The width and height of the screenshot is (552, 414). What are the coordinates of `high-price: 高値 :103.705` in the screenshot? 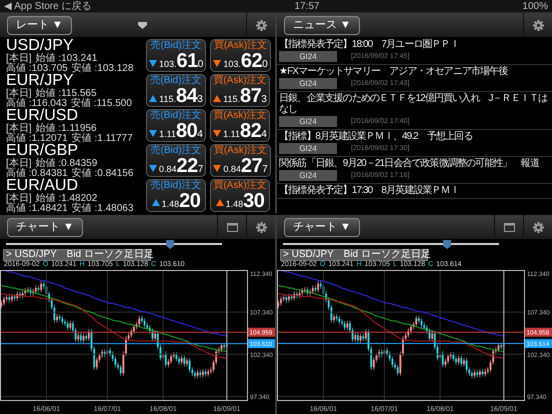 It's located at (37, 69).